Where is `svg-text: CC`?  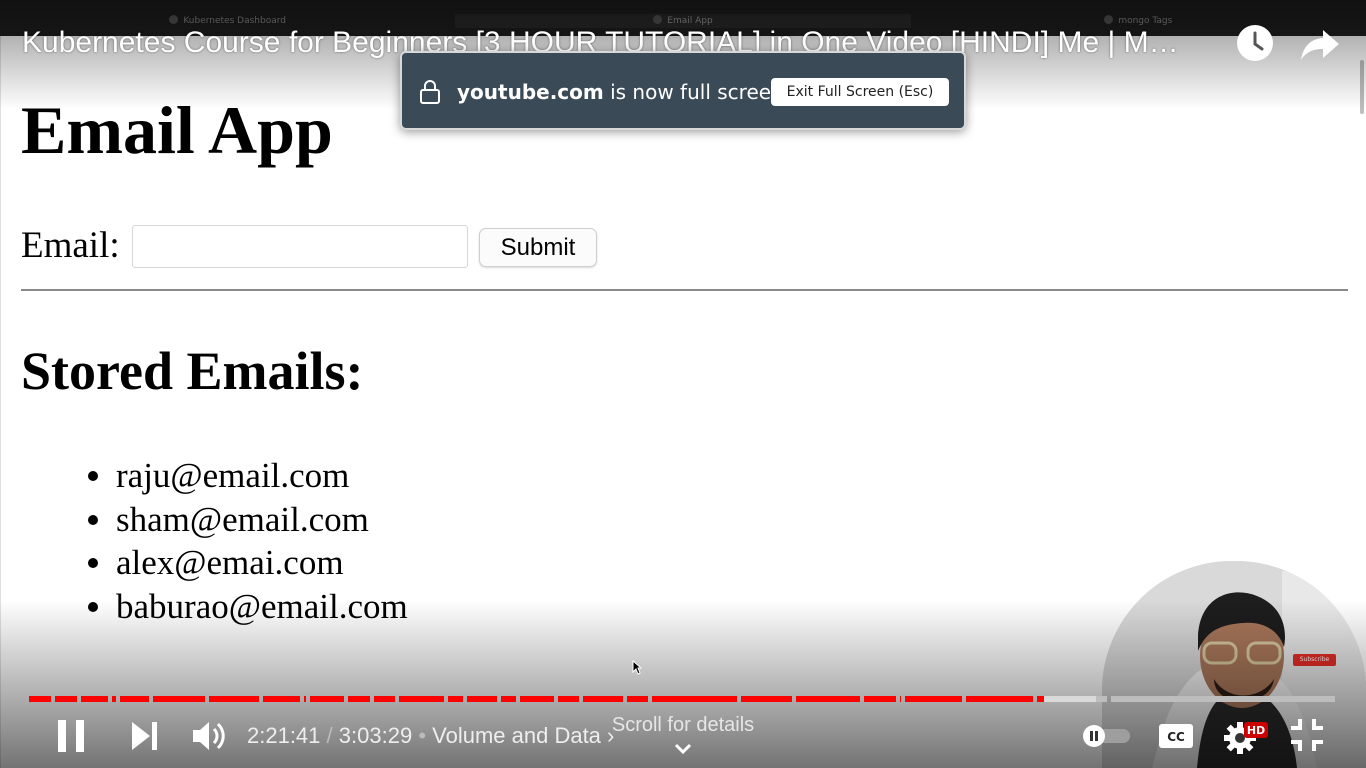 svg-text: CC is located at coordinates (1176, 737).